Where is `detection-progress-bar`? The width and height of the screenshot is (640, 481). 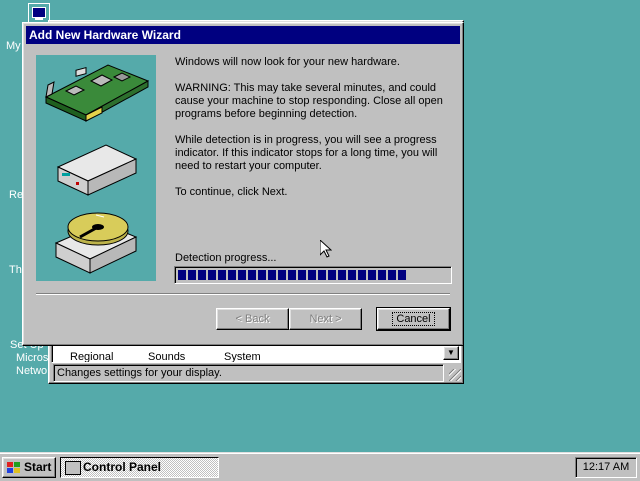
detection-progress-bar is located at coordinates (313, 275).